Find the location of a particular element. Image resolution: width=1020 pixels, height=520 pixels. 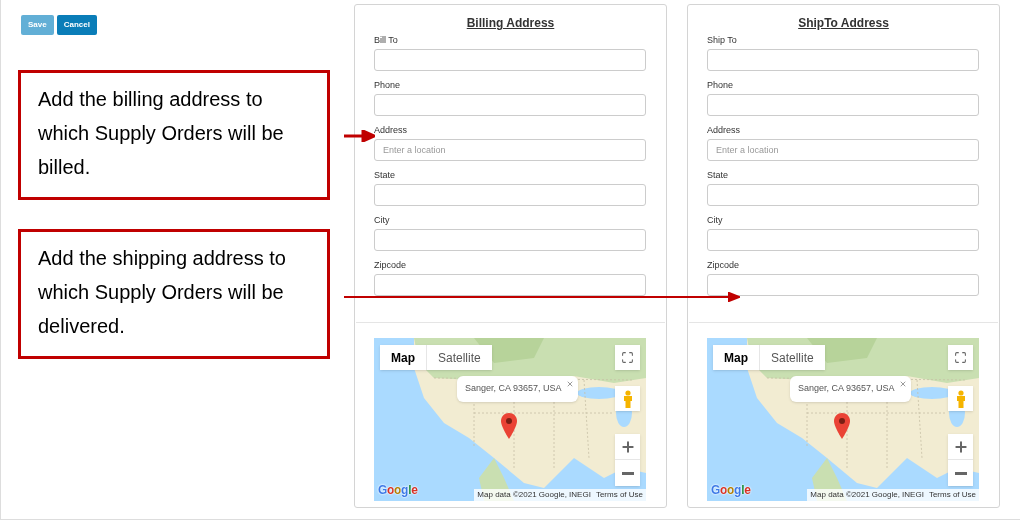

cancel-button: Cancel is located at coordinates (76, 25).